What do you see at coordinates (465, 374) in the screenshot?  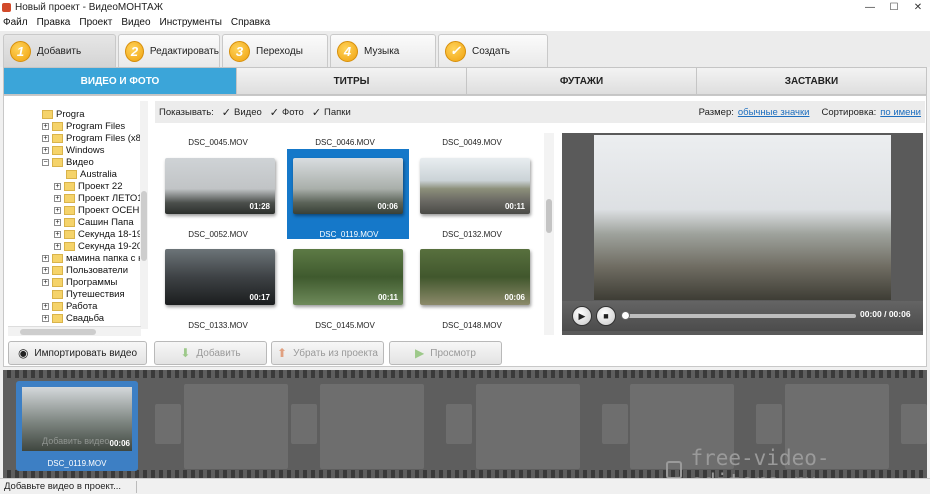 I see `film-perforation` at bounding box center [465, 374].